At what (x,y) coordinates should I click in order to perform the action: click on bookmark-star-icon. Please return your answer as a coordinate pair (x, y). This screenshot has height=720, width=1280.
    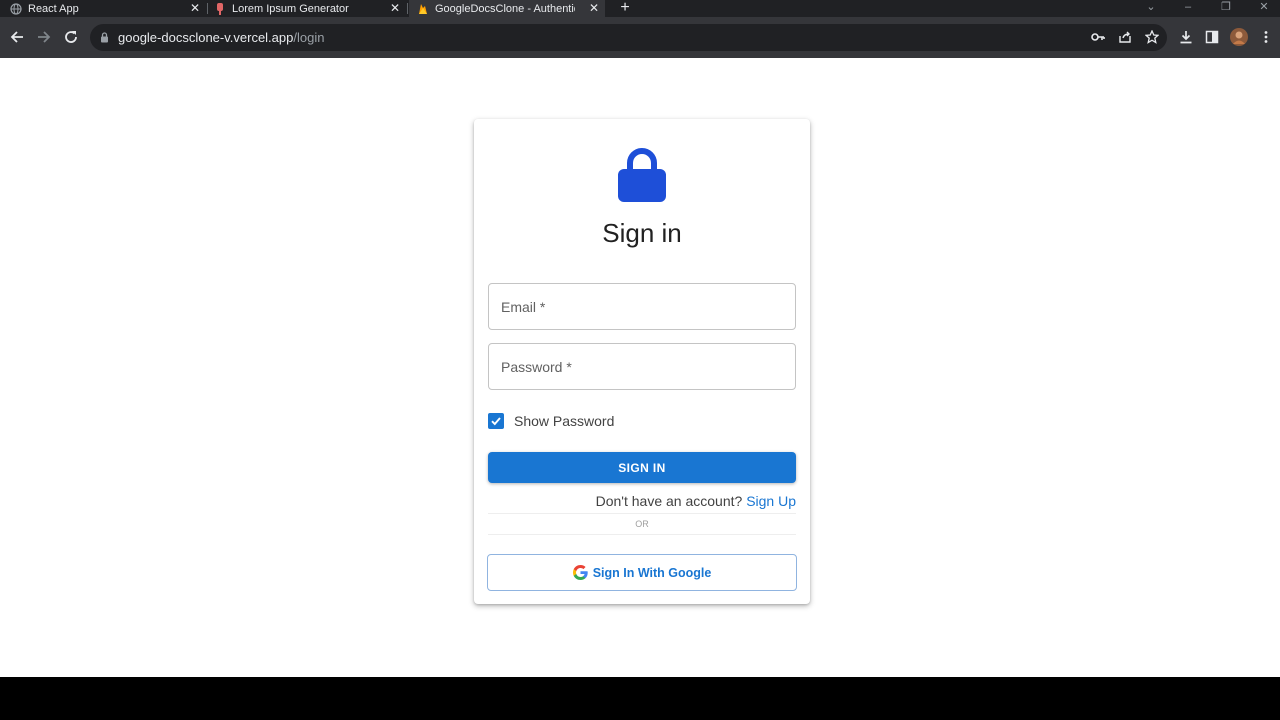
    Looking at the image, I should click on (1152, 37).